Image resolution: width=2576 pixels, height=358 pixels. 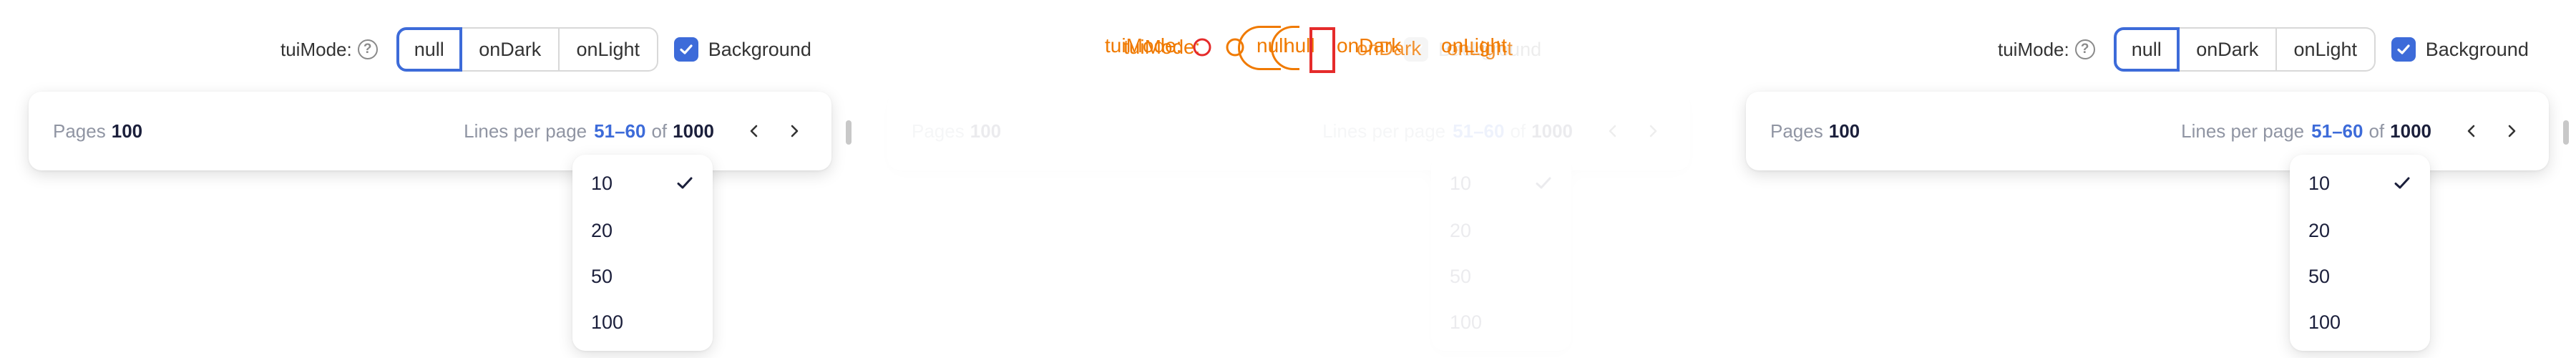 What do you see at coordinates (1322, 50) in the screenshot?
I see `overlay-box` at bounding box center [1322, 50].